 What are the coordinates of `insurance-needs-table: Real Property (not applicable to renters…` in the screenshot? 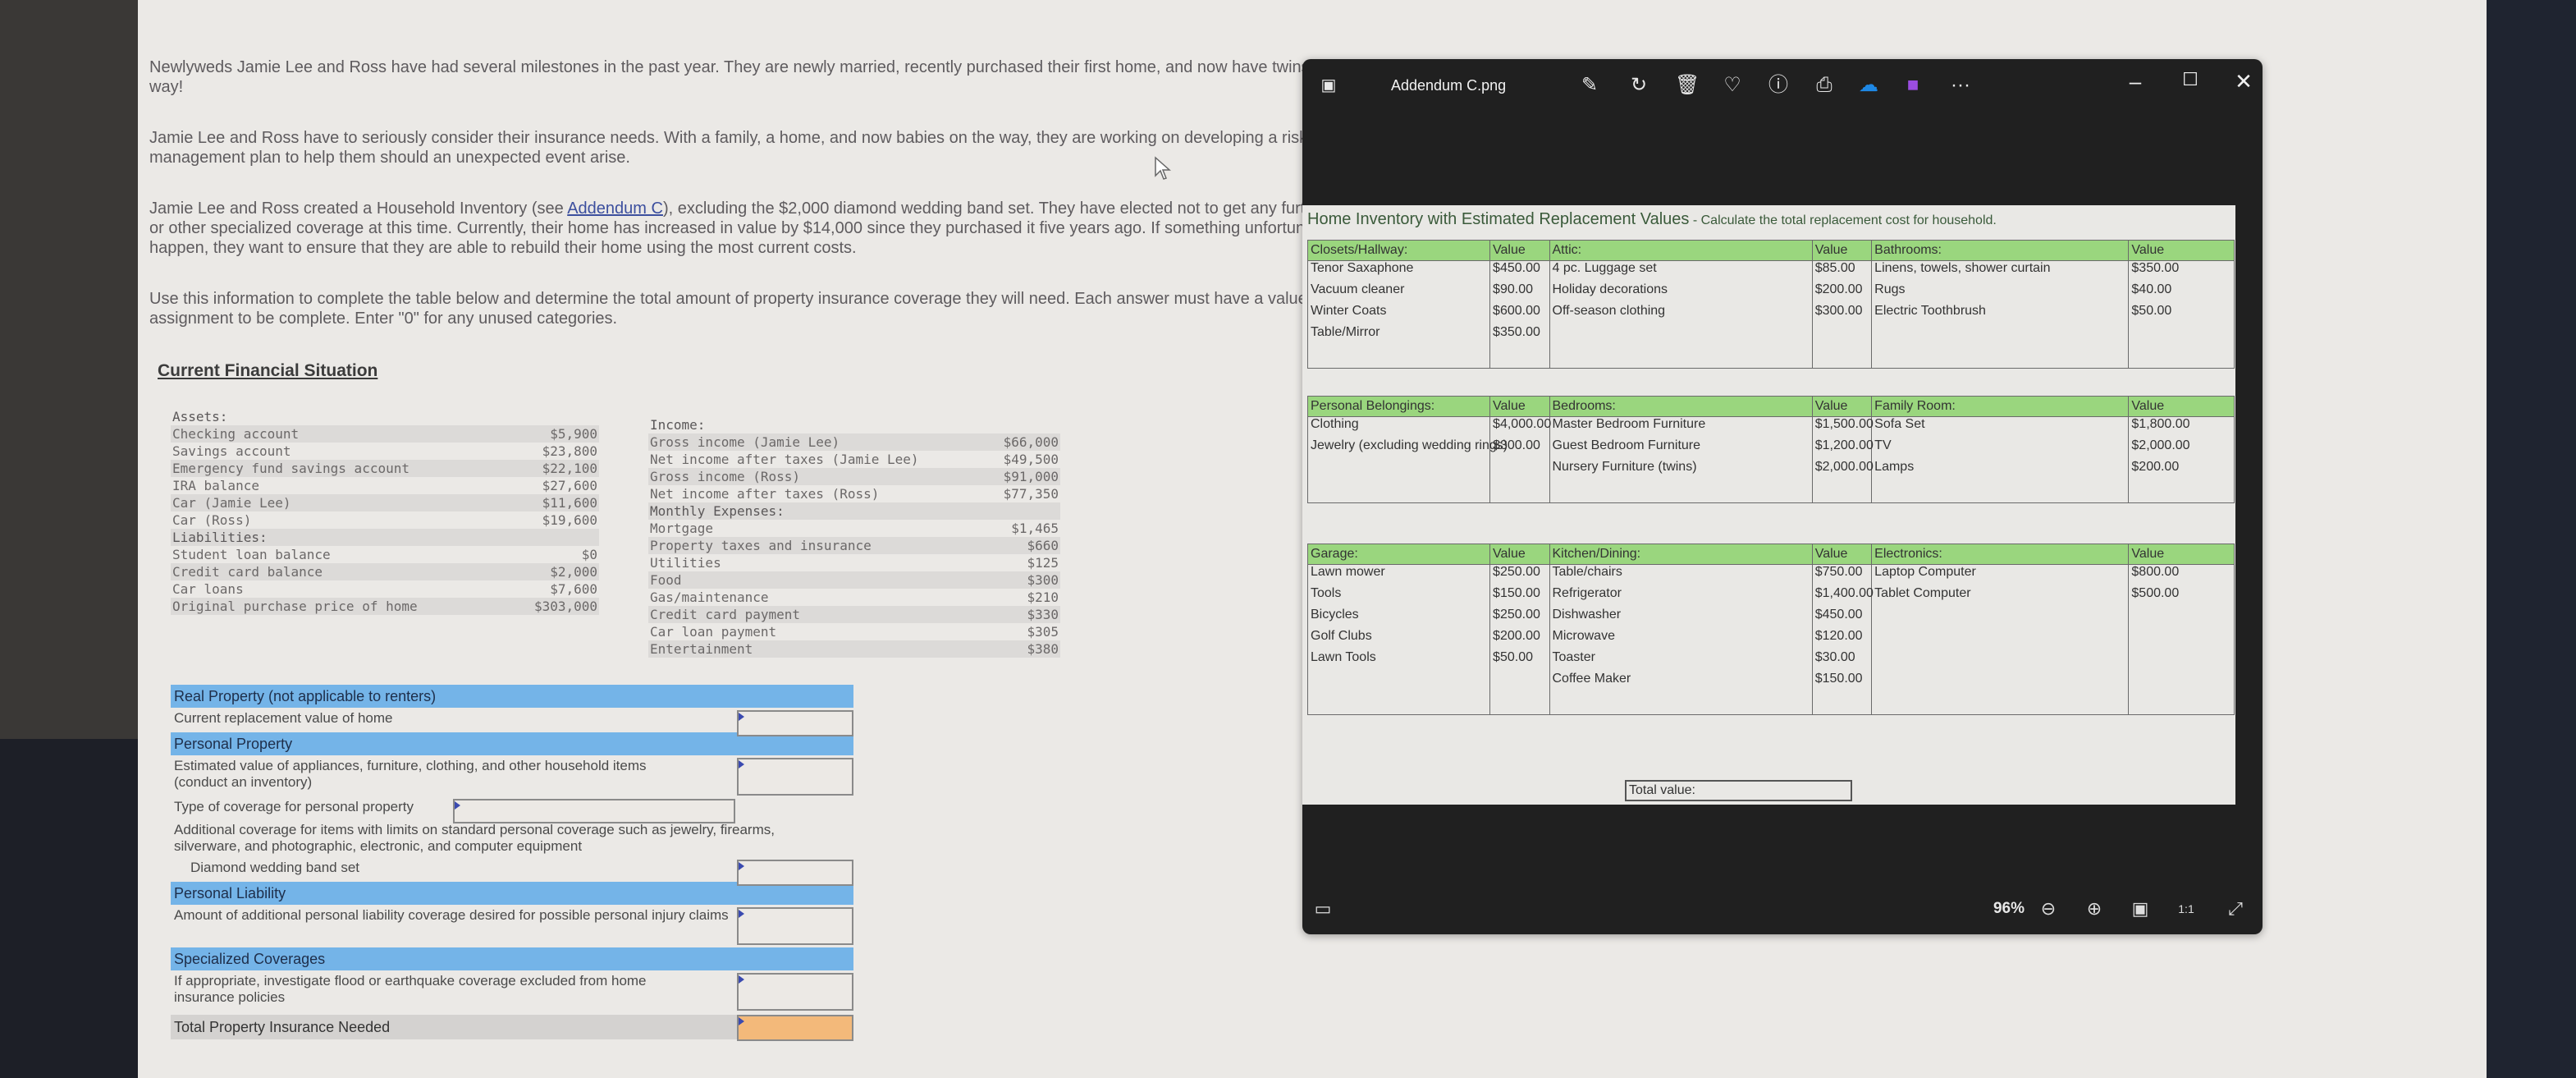 It's located at (512, 862).